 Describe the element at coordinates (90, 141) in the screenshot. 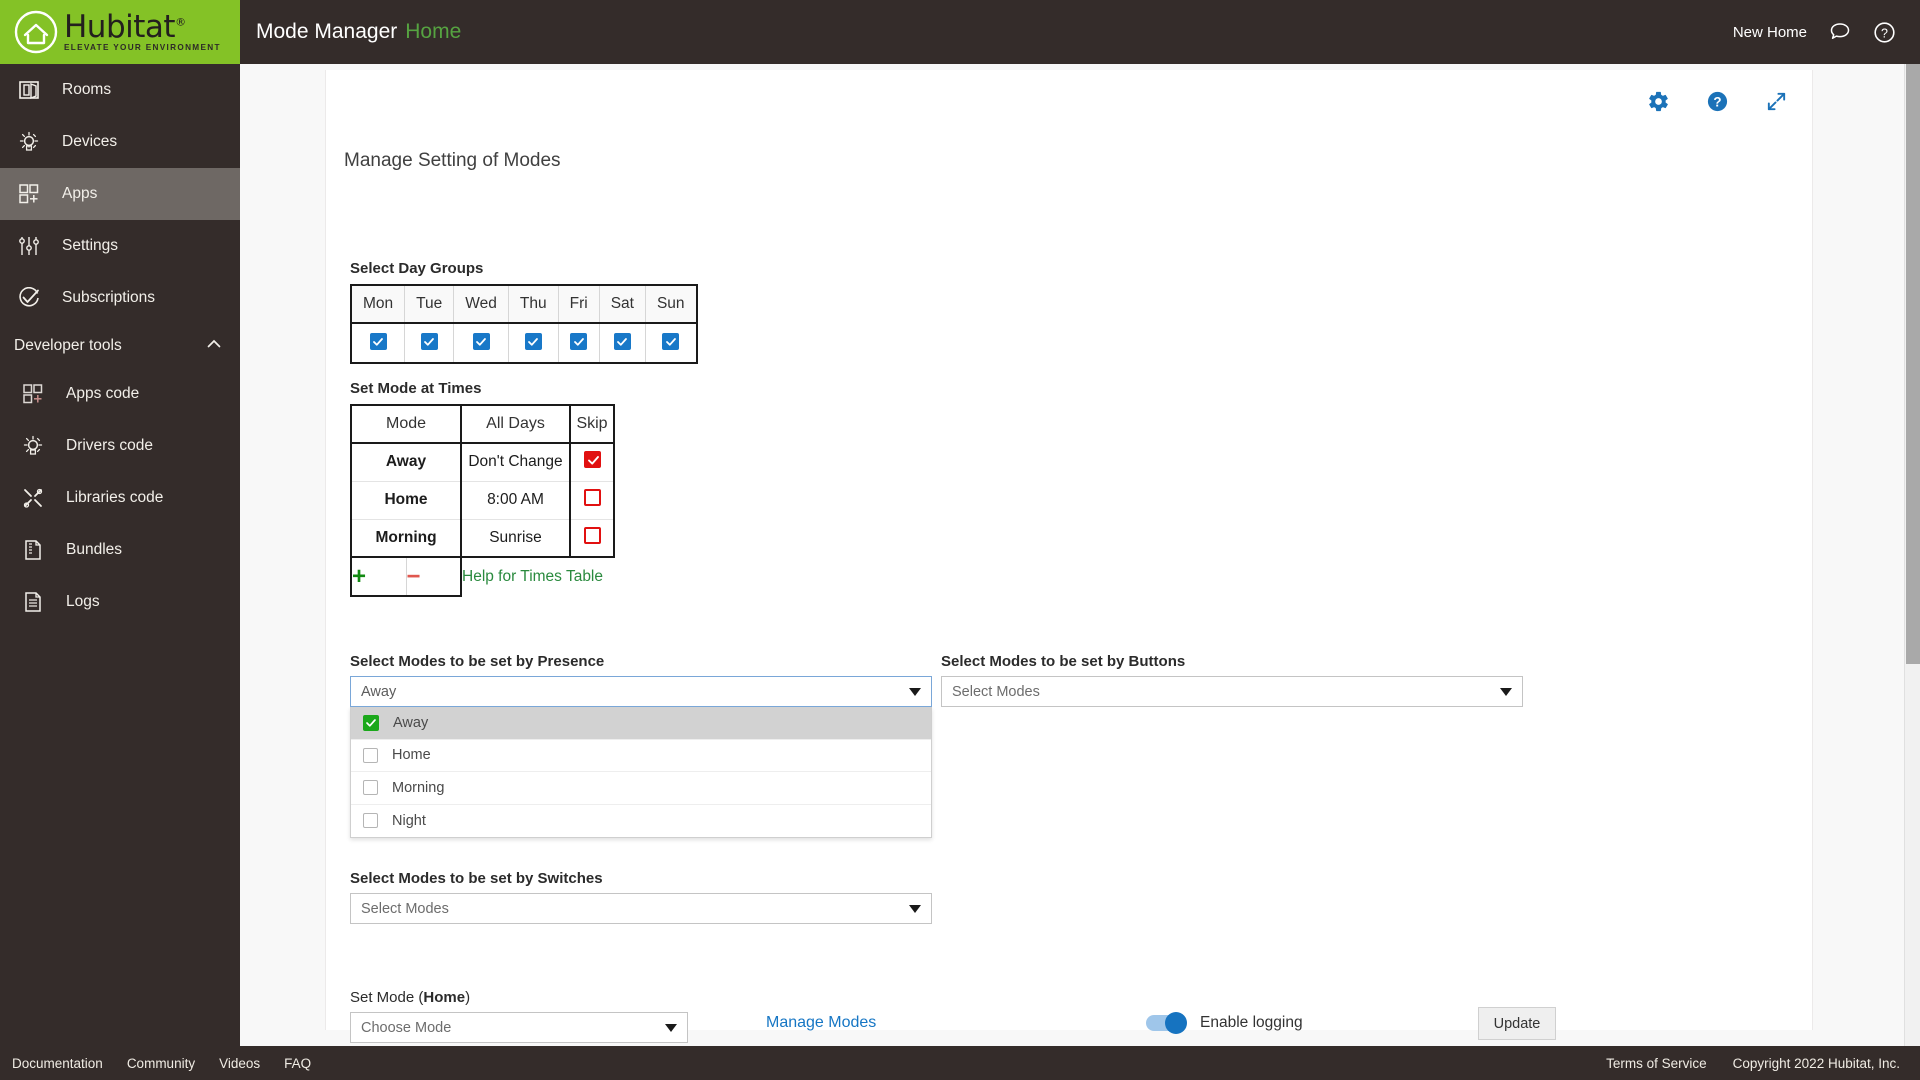

I see `sidebar-item-label: Devices` at that location.